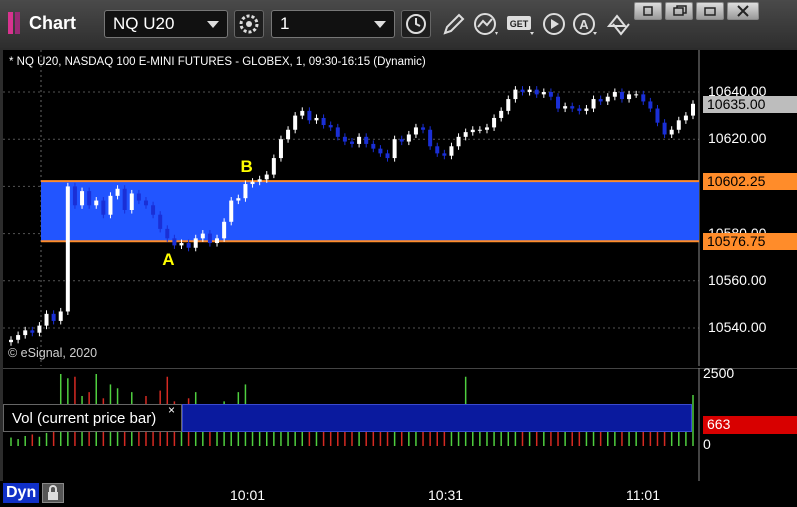 The width and height of the screenshot is (797, 507). Describe the element at coordinates (719, 373) in the screenshot. I see `vol-axis-max: 2500` at that location.